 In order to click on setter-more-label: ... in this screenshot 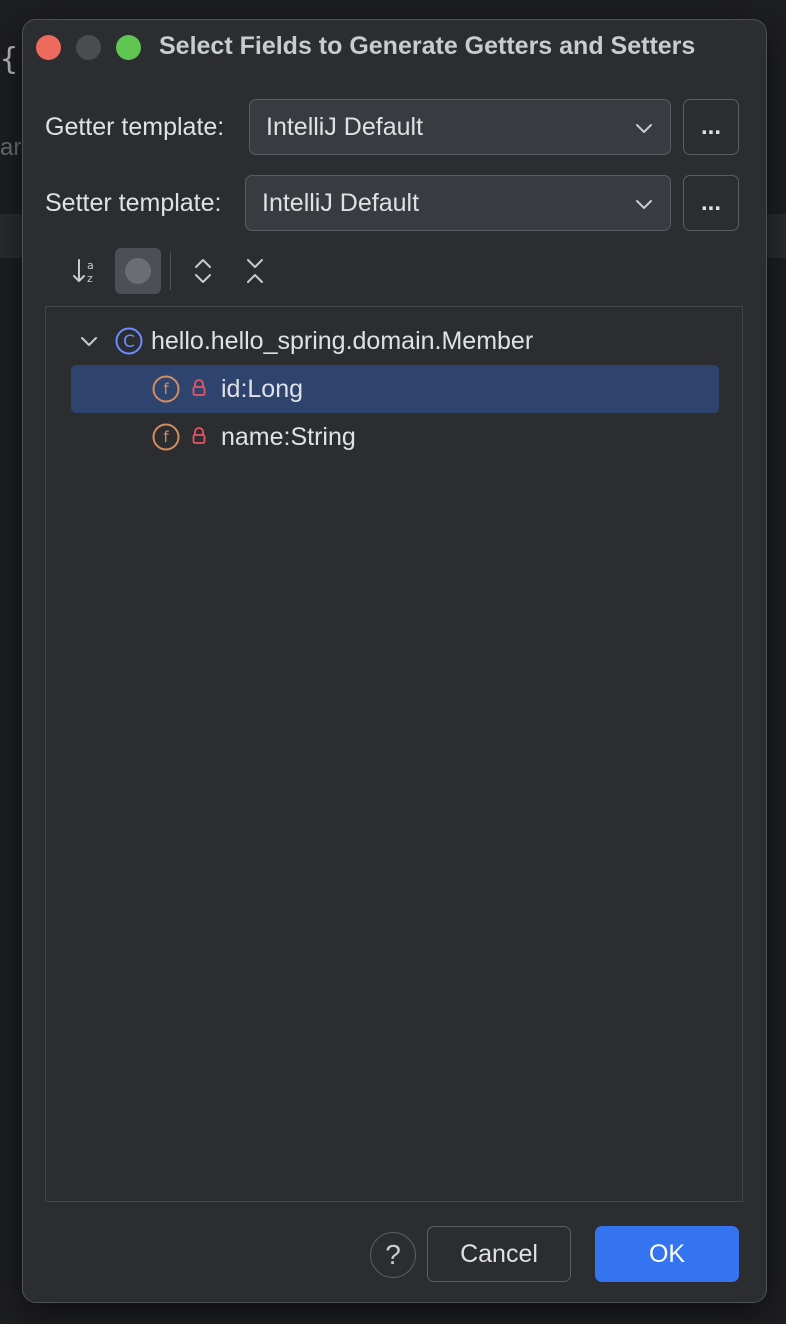, I will do `click(710, 202)`.